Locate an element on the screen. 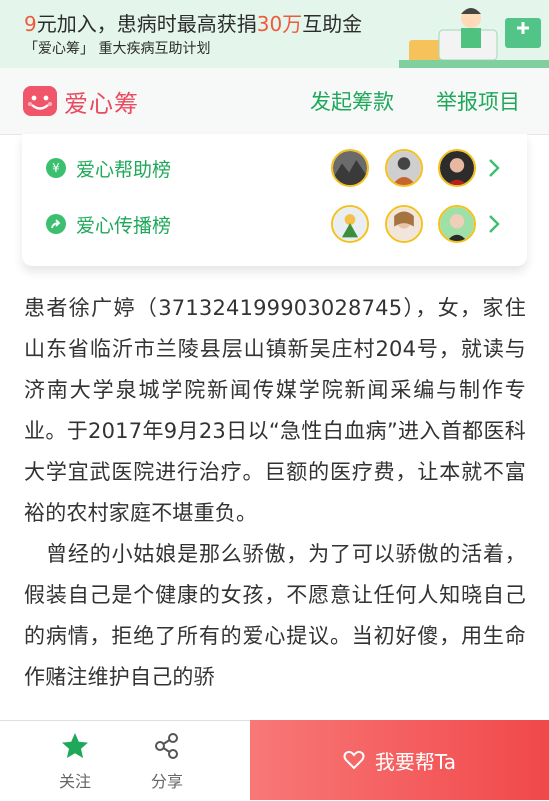 The image size is (549, 801). help-button-label: 我要帮Ta is located at coordinates (415, 761).